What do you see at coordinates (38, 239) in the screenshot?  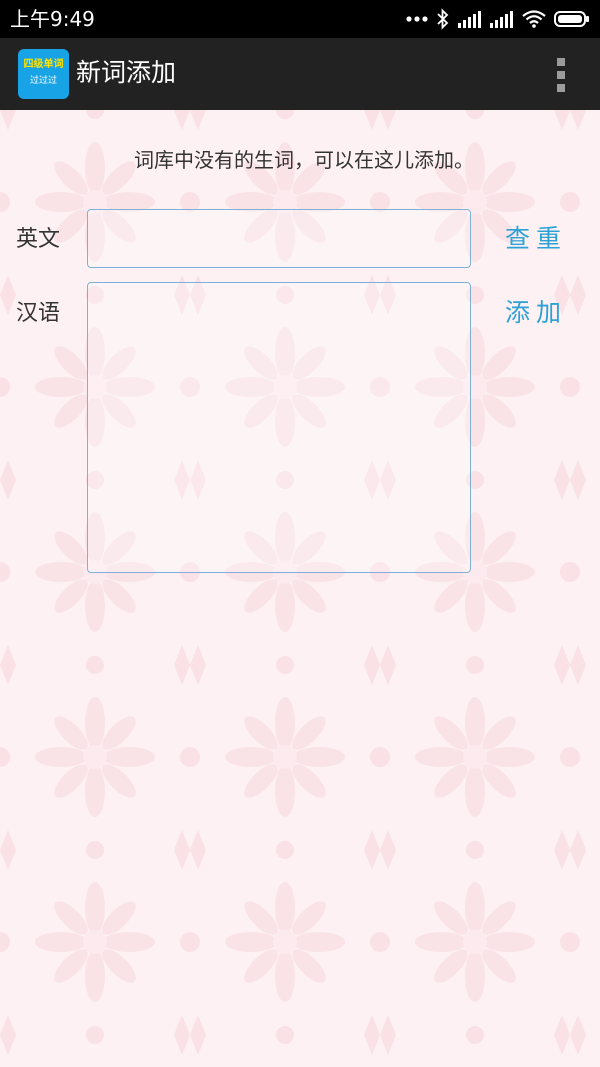 I see `english-label: 英文` at bounding box center [38, 239].